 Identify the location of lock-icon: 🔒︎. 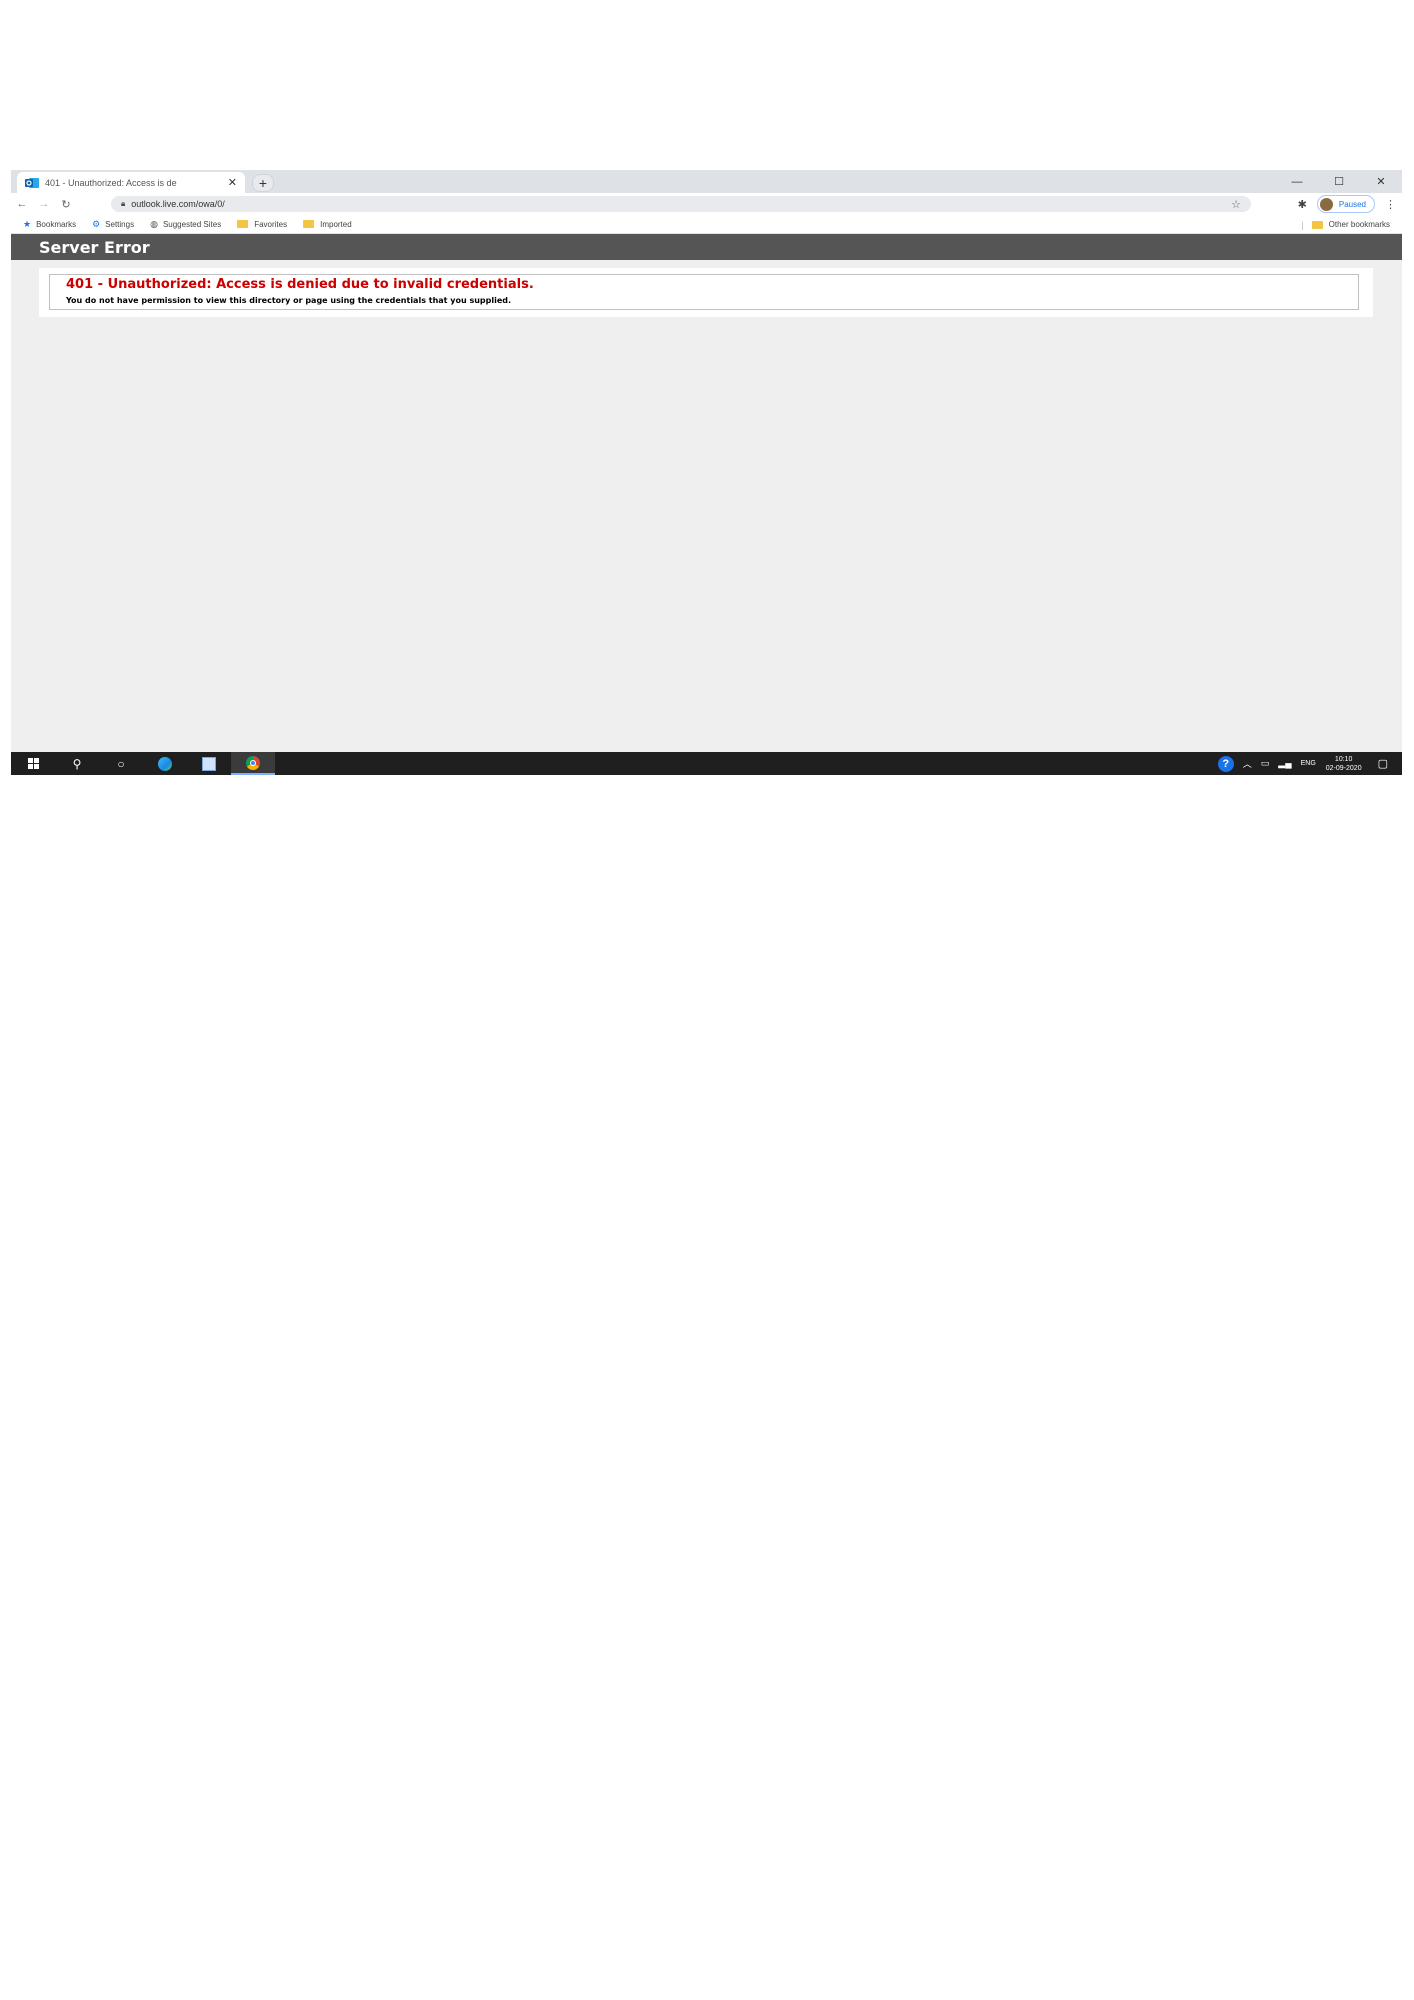
(123, 203).